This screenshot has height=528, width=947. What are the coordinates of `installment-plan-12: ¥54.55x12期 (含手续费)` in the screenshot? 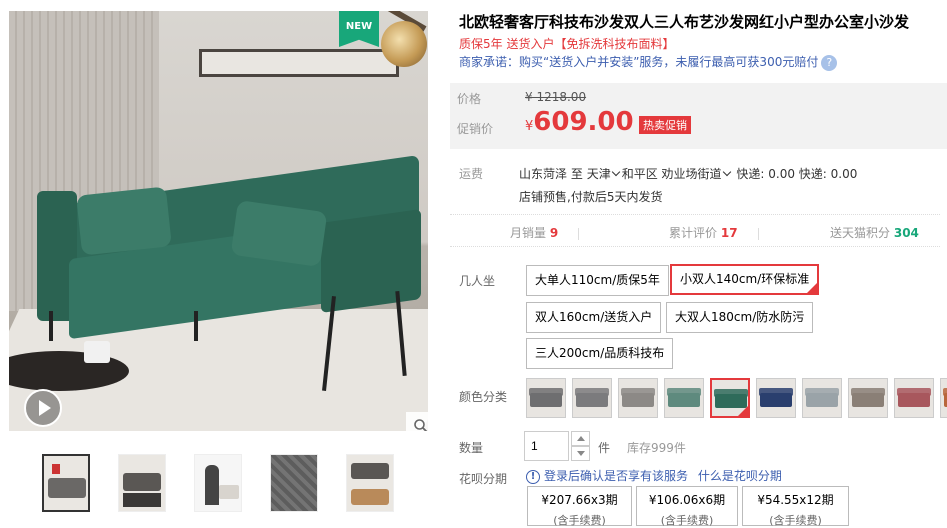 It's located at (795, 506).